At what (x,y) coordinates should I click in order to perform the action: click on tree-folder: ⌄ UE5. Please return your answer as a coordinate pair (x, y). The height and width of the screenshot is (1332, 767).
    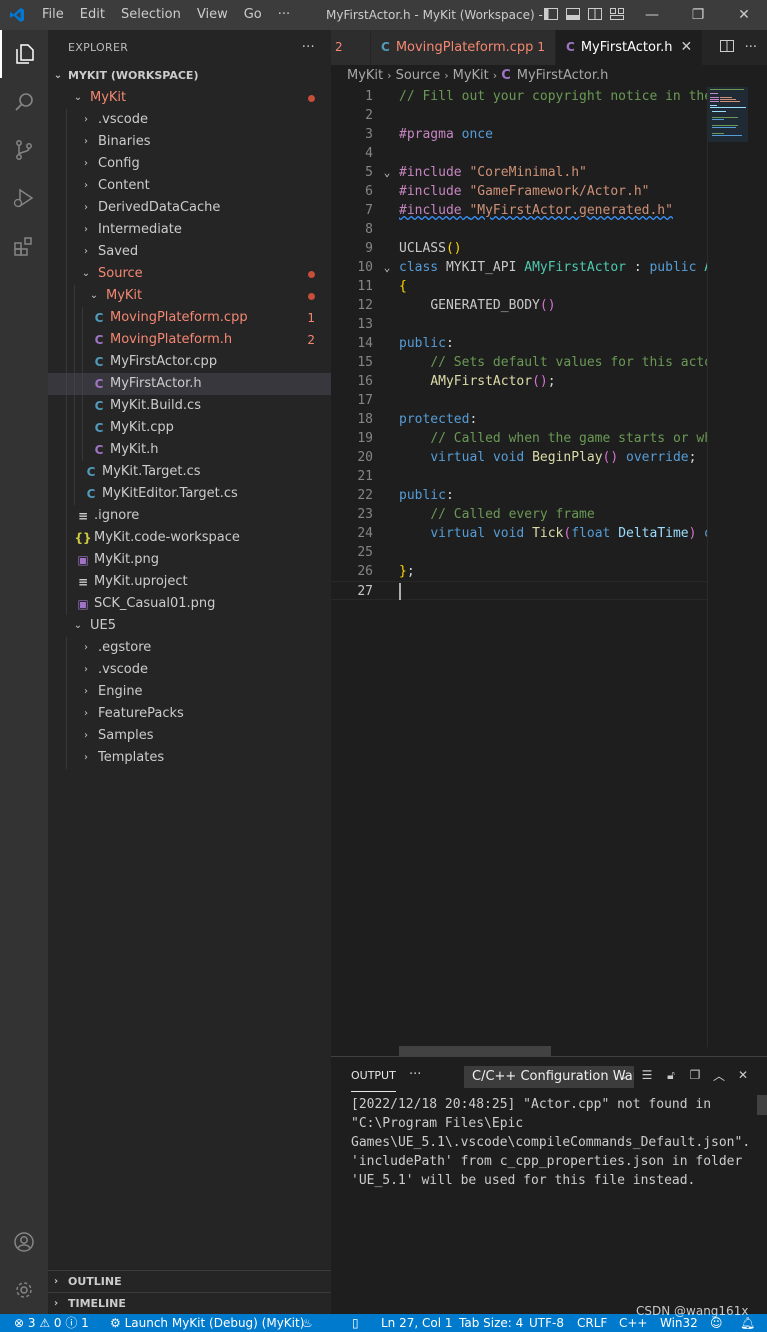
    Looking at the image, I should click on (189, 626).